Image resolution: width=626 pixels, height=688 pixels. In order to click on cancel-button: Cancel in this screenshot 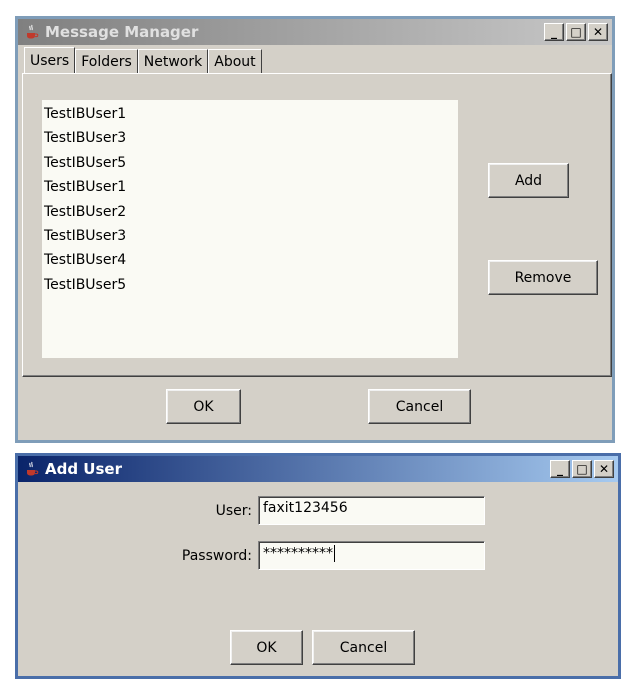, I will do `click(419, 406)`.